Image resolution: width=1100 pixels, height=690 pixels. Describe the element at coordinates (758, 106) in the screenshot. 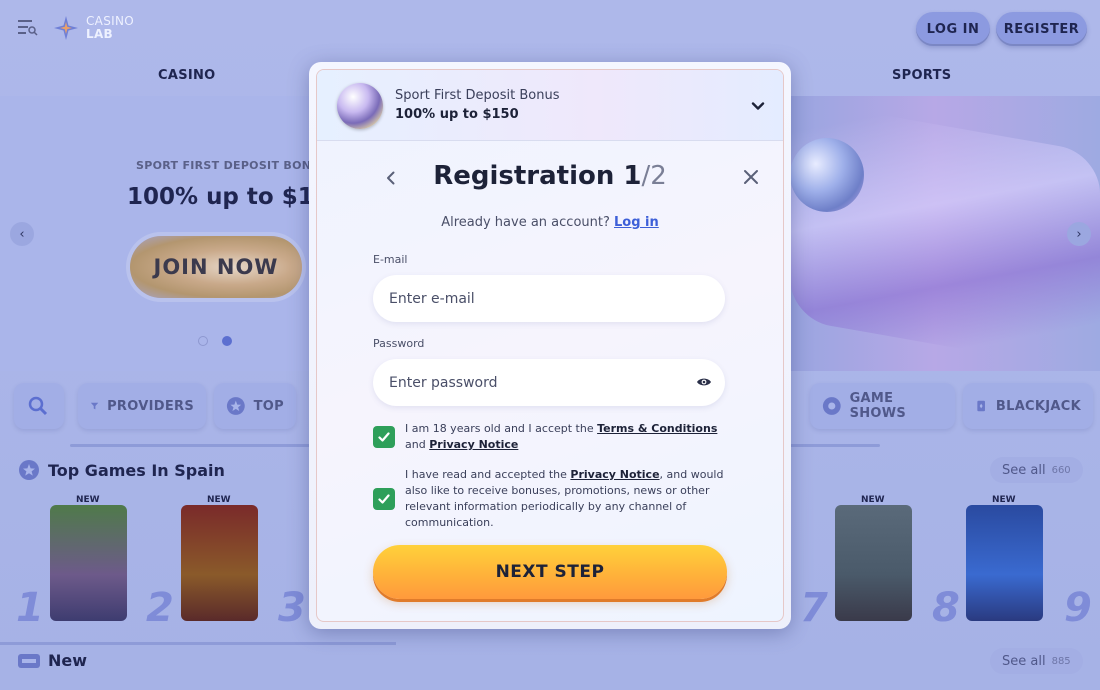

I see `chevron-down-icon` at that location.